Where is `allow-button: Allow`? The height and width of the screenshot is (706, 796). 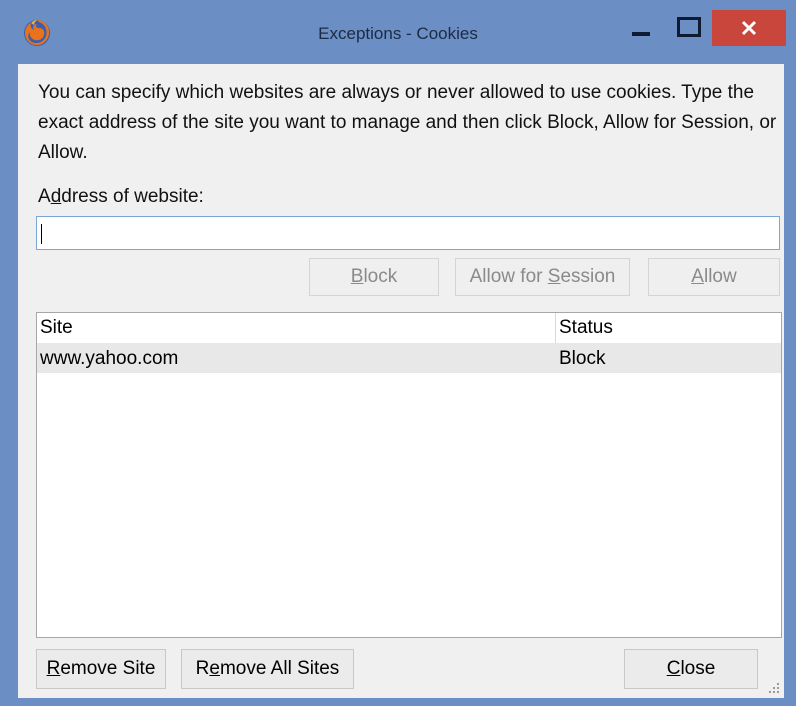 allow-button: Allow is located at coordinates (714, 277).